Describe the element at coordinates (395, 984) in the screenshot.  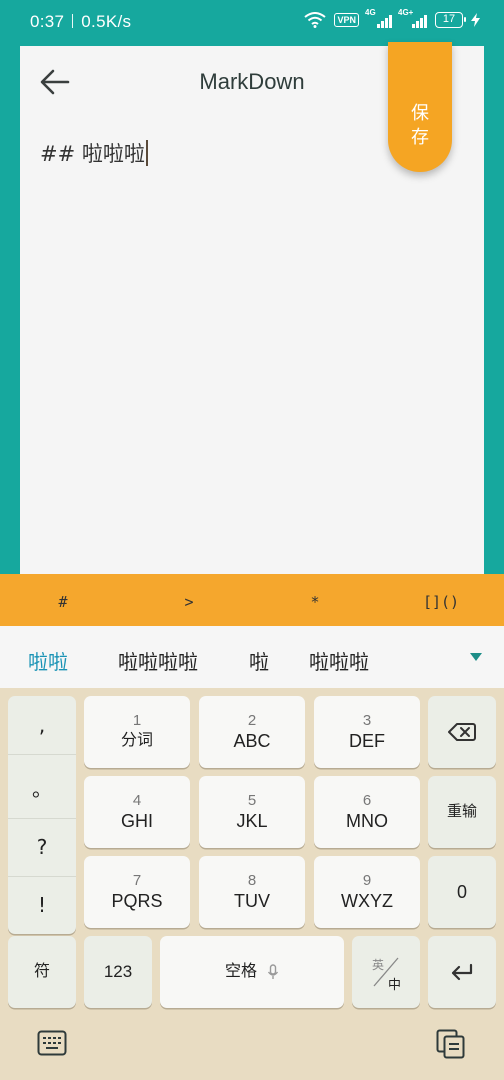
I see `lang-chinese-label: 中` at that location.